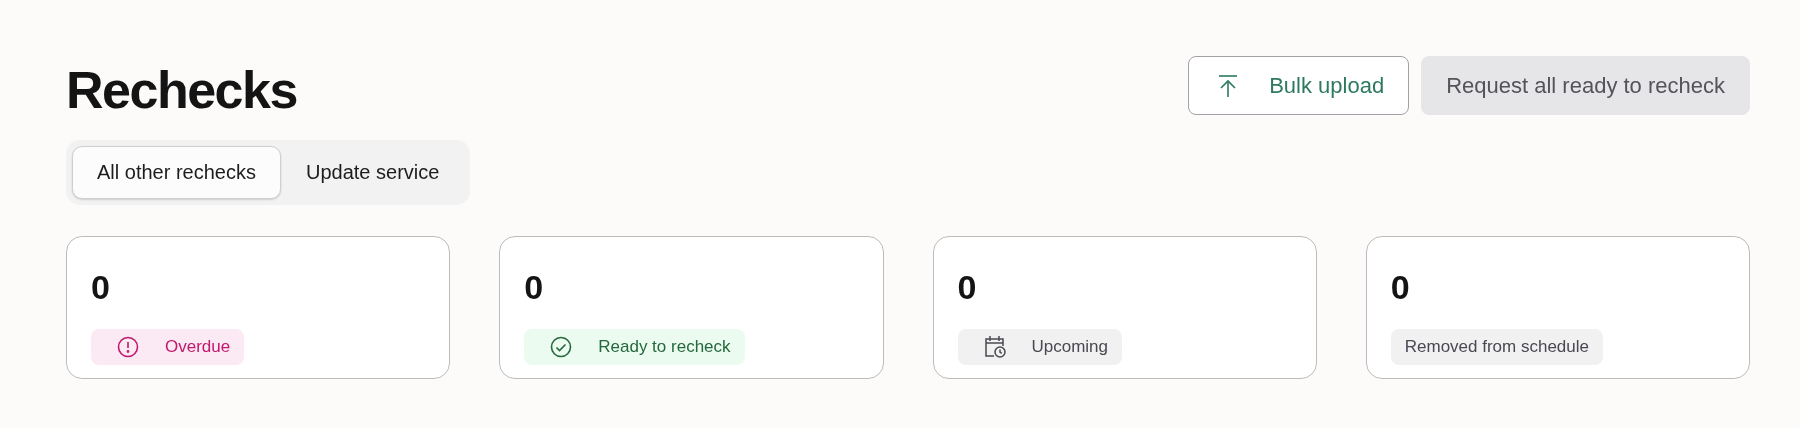 The height and width of the screenshot is (428, 1800). I want to click on status-badge: Upcoming, so click(1040, 347).